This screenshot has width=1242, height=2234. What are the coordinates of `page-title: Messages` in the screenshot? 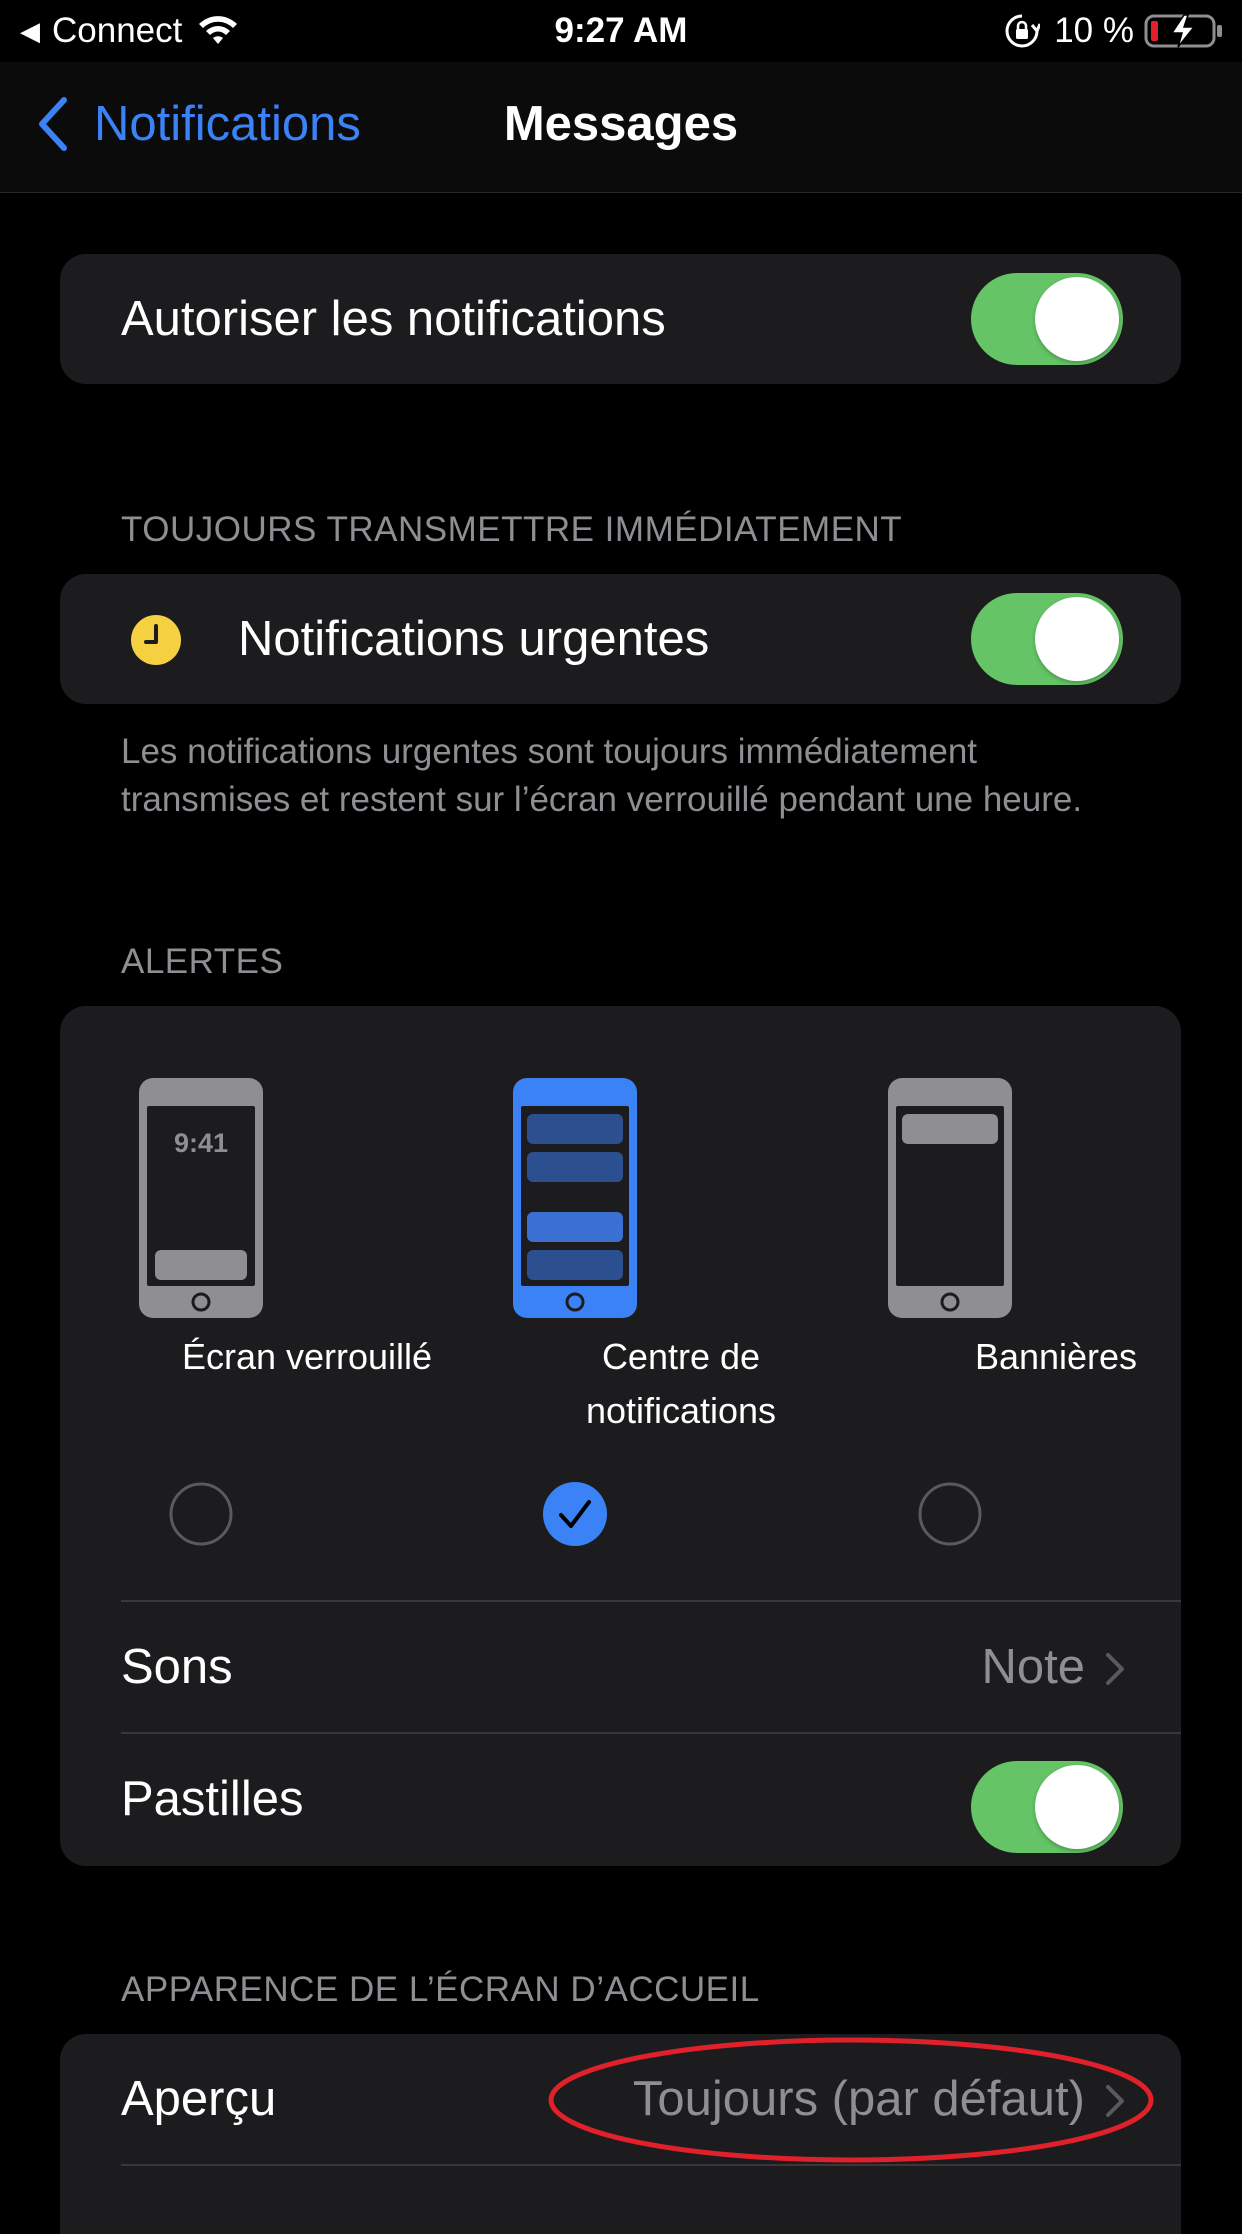 It's located at (621, 124).